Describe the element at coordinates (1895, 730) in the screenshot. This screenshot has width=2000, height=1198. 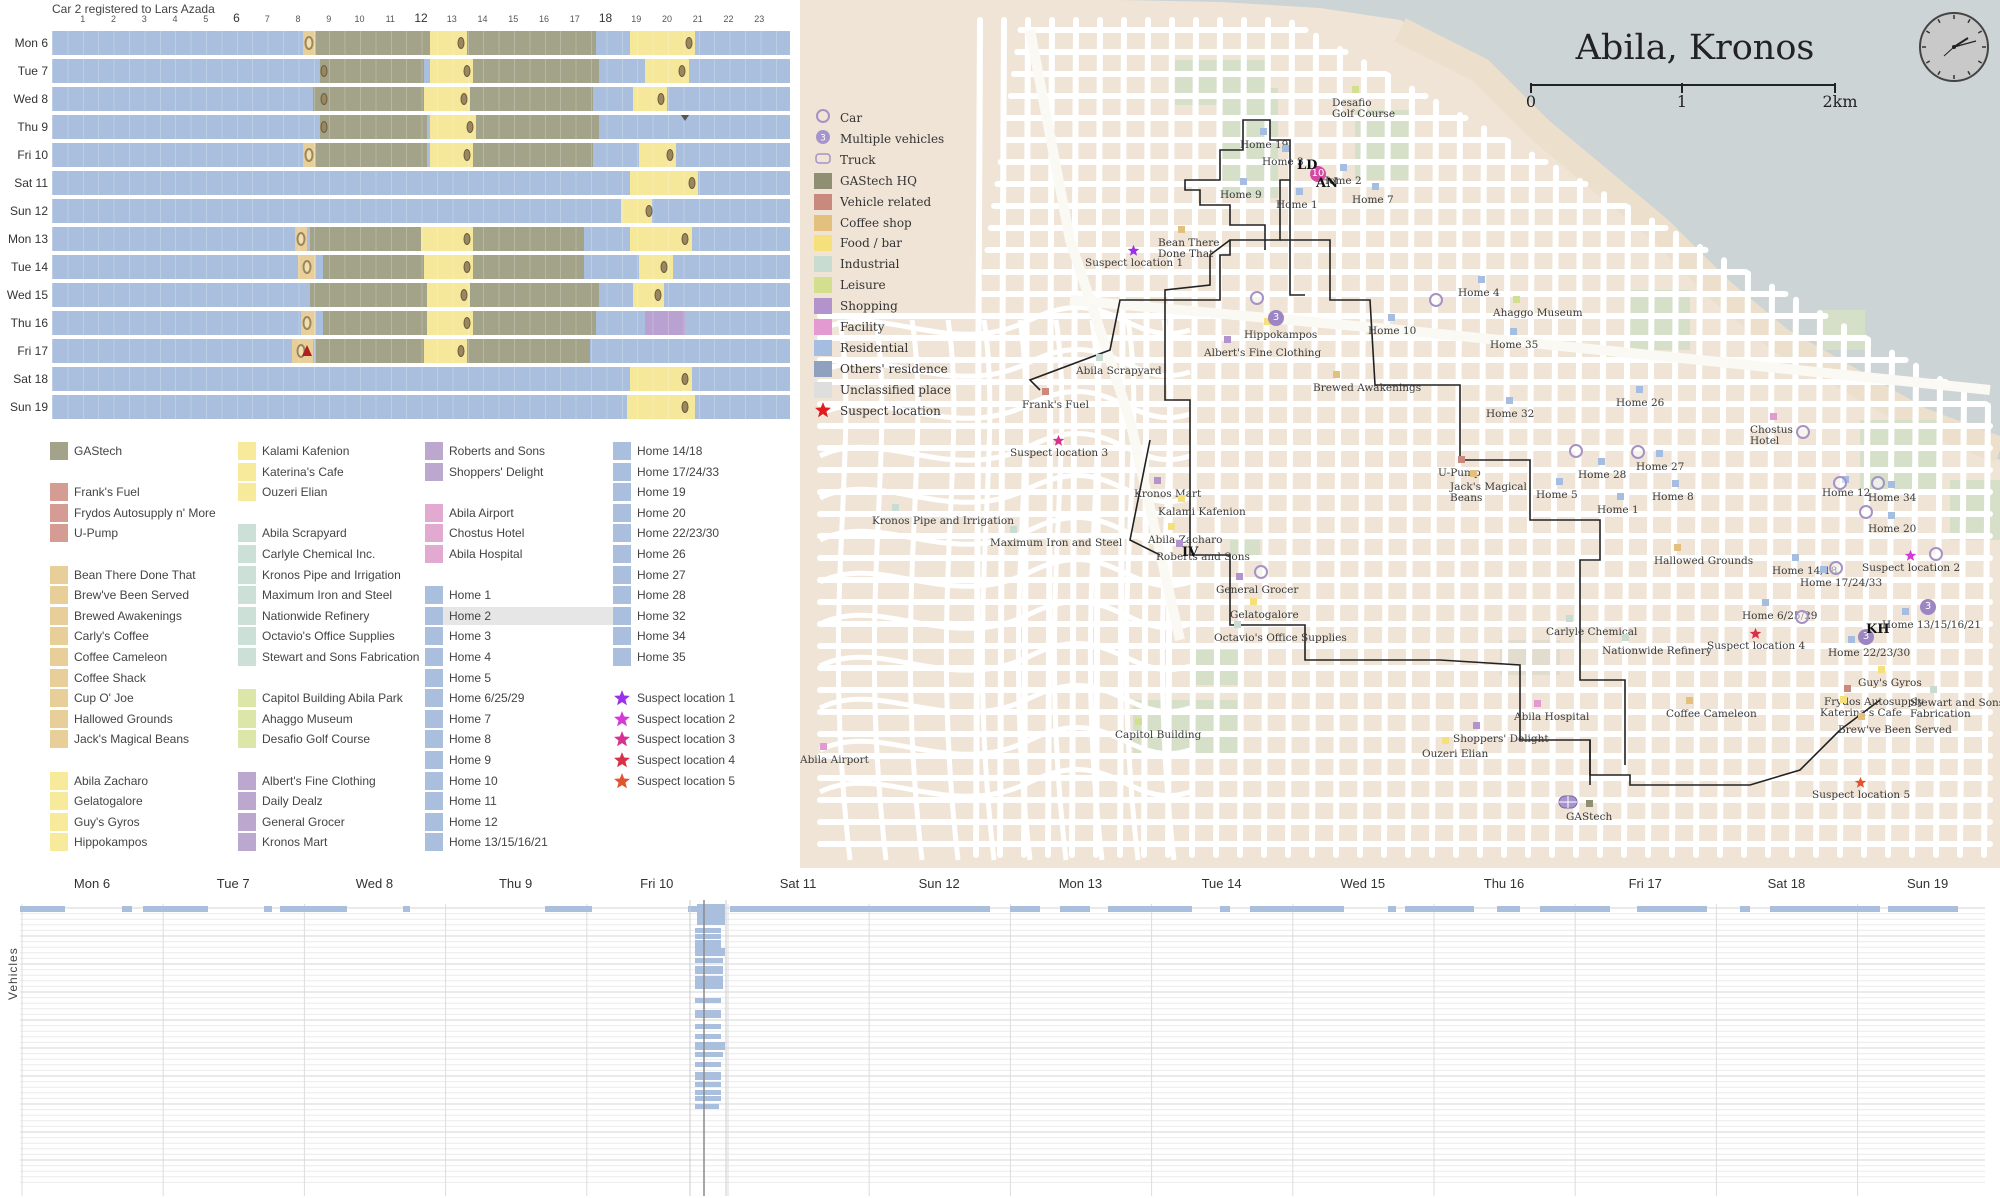
I see `place-label: Brew've Been Served` at that location.